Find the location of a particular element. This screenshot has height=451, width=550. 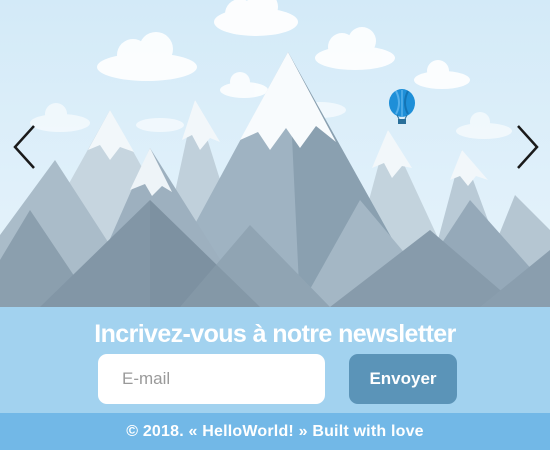

footer-text: © 2018. « HelloWorld! » Built with love is located at coordinates (275, 431).